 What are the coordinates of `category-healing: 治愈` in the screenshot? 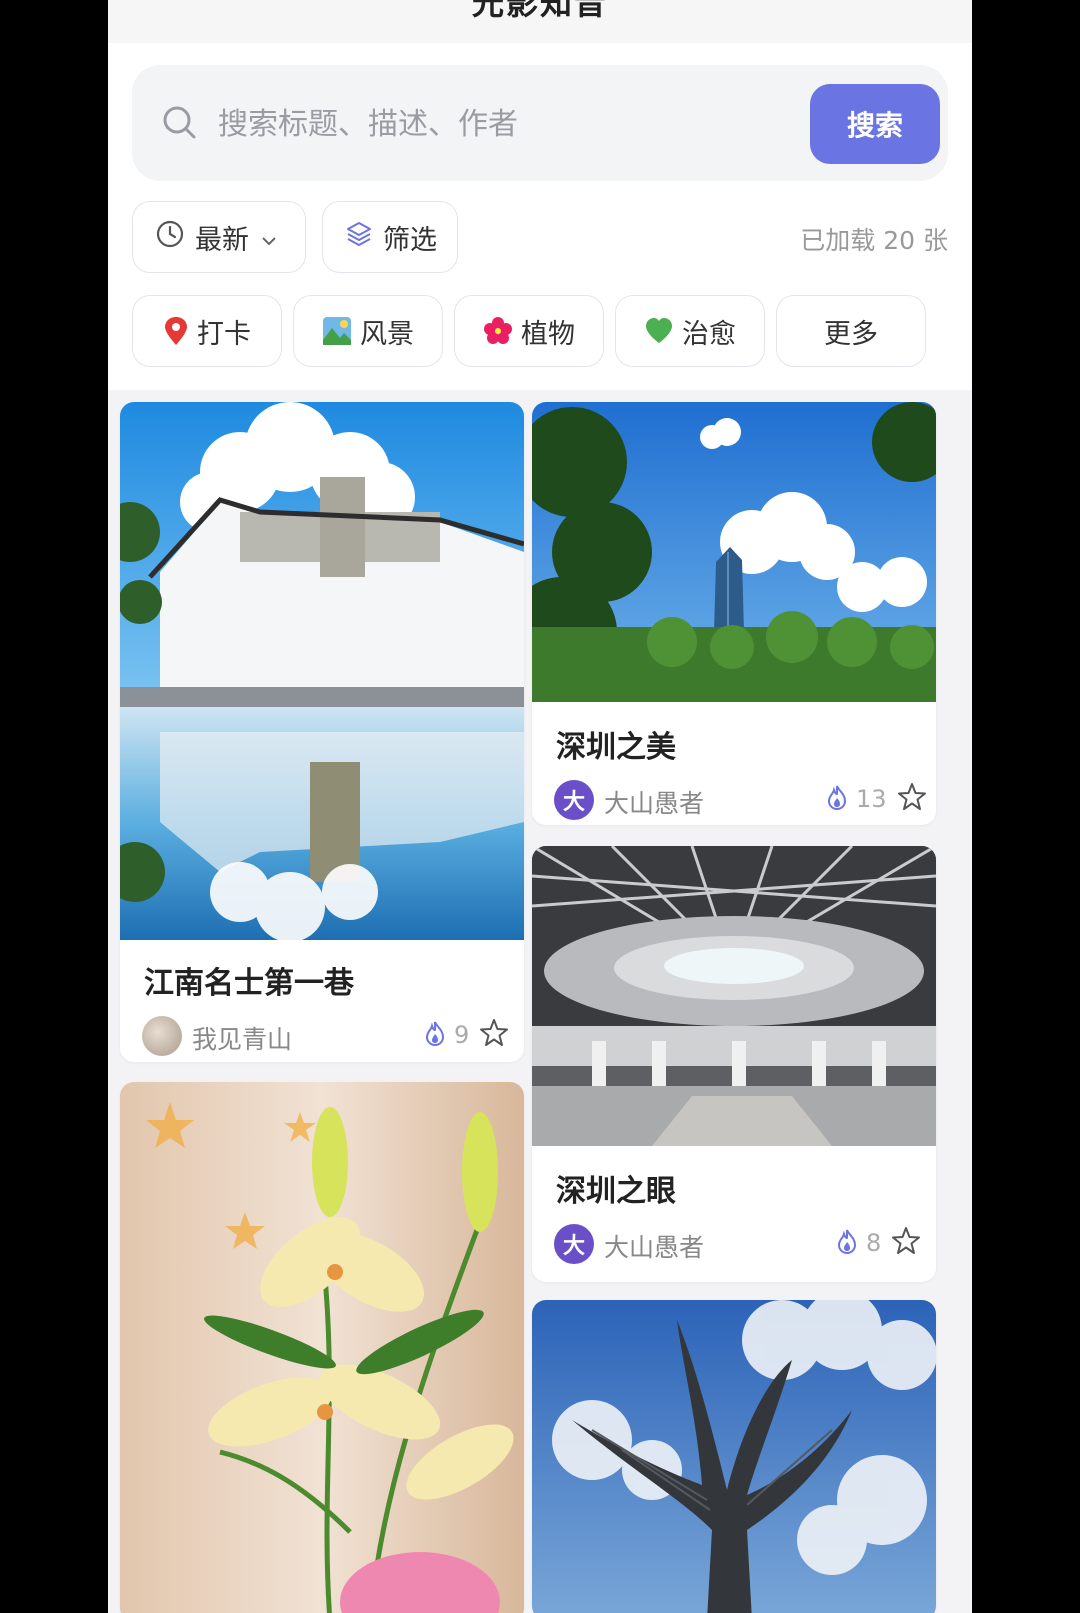 It's located at (690, 331).